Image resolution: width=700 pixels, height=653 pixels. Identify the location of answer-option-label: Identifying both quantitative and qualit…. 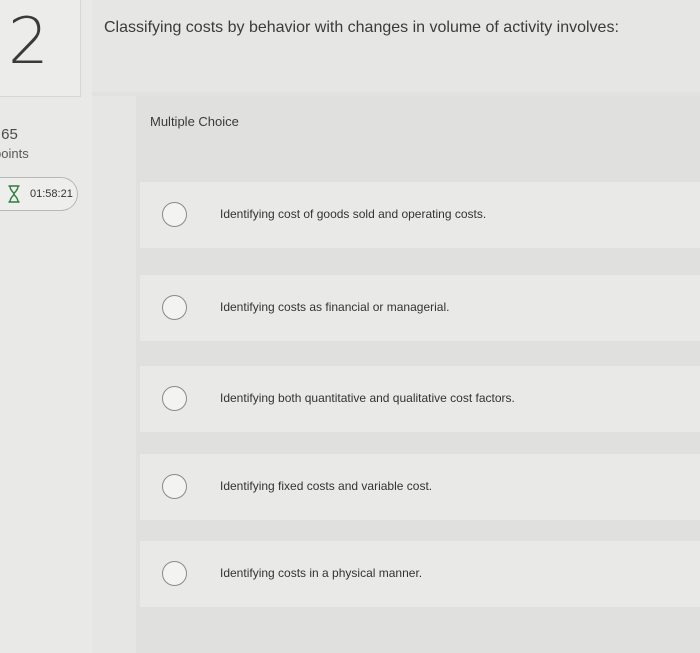
(367, 398).